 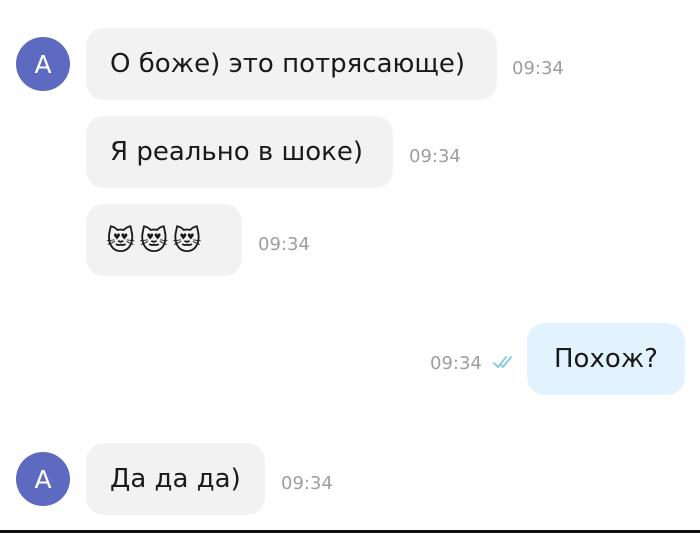 I want to click on message-bubble-incoming: 😻 😻 😻, so click(x=164, y=240).